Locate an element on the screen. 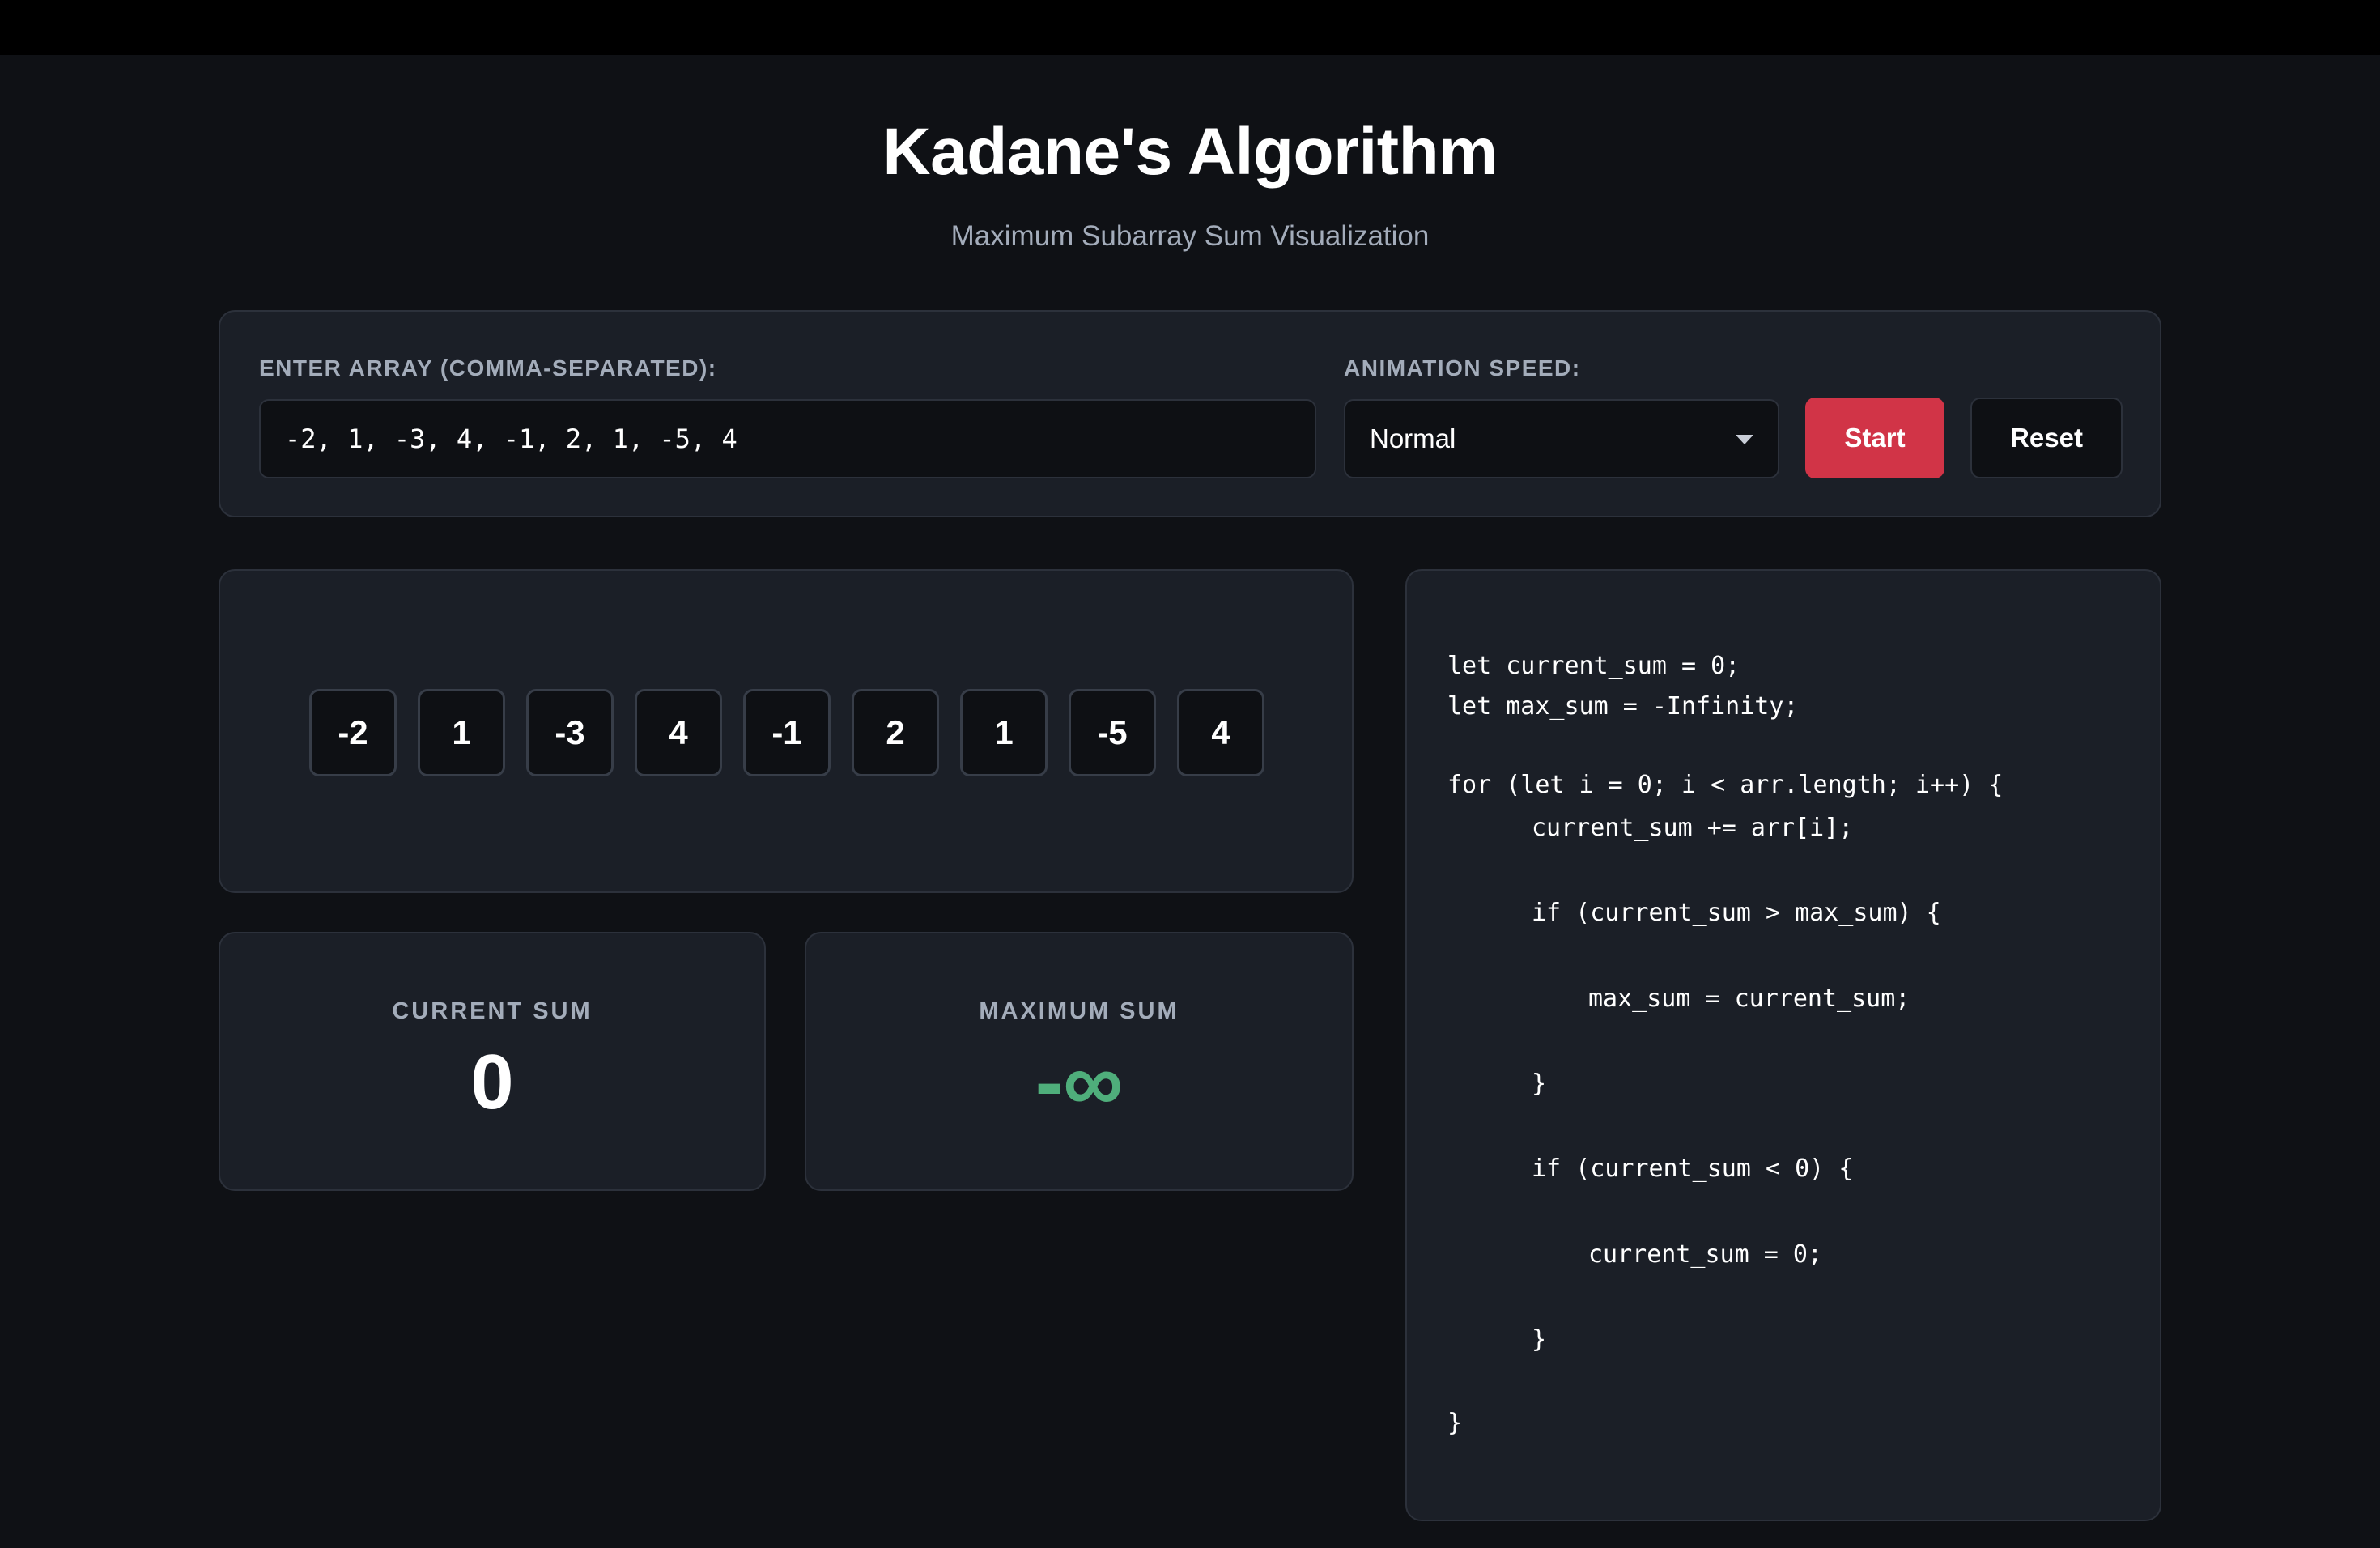 The width and height of the screenshot is (2380, 1548). speed-select: Normal is located at coordinates (1561, 438).